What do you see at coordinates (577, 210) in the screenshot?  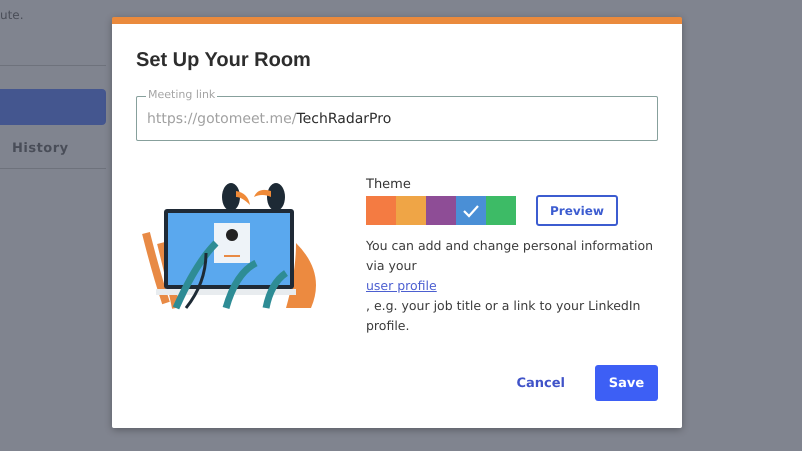 I see `preview-button: Preview` at bounding box center [577, 210].